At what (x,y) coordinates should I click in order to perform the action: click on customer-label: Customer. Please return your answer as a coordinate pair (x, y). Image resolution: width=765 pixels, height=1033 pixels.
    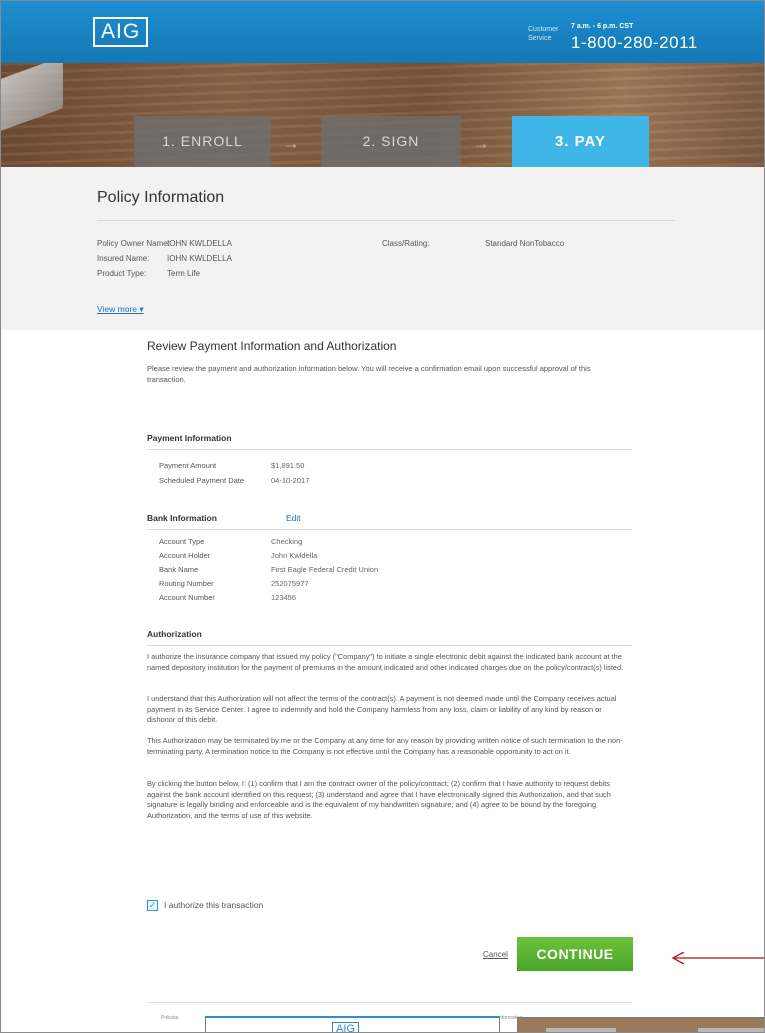
    Looking at the image, I should click on (543, 29).